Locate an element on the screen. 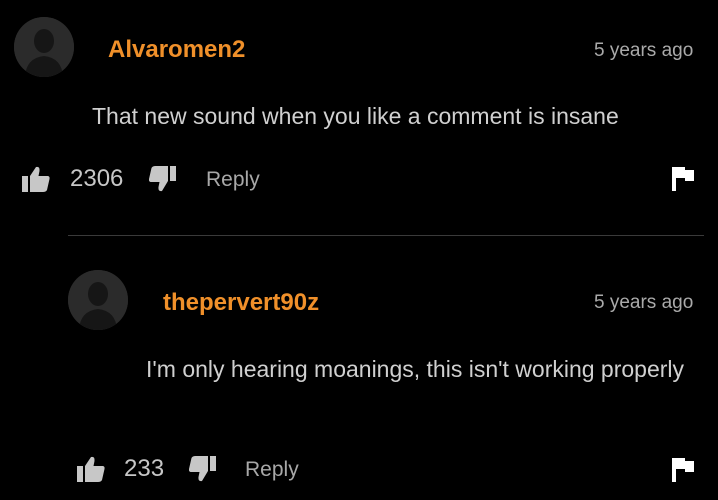 The height and width of the screenshot is (500, 718). comment-username: Alvaromen2 is located at coordinates (176, 50).